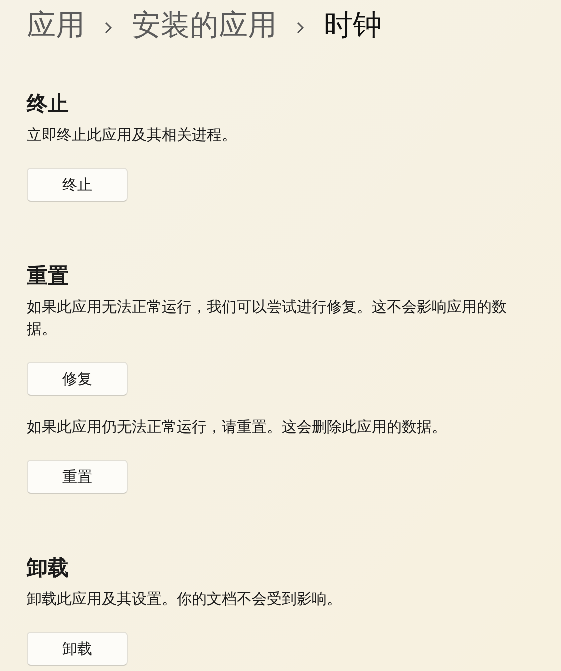 Image resolution: width=561 pixels, height=671 pixels. Describe the element at coordinates (237, 427) in the screenshot. I see `description-text: 如果此应用仍无法正常运行，请重置。这会删除此应用的数据。` at that location.